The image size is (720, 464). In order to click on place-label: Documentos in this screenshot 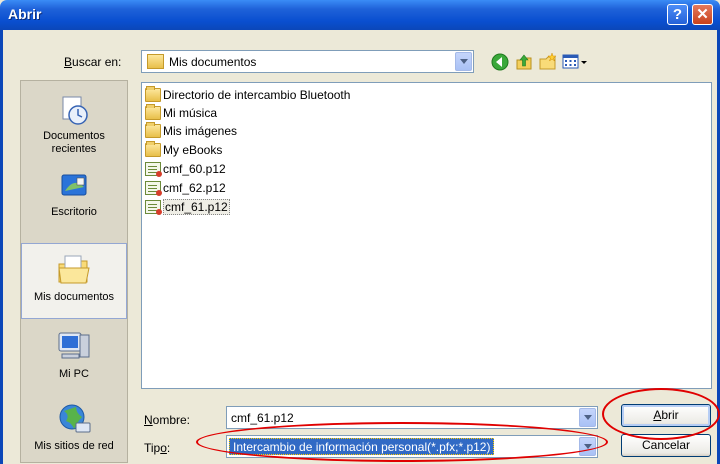, I will do `click(74, 136)`.